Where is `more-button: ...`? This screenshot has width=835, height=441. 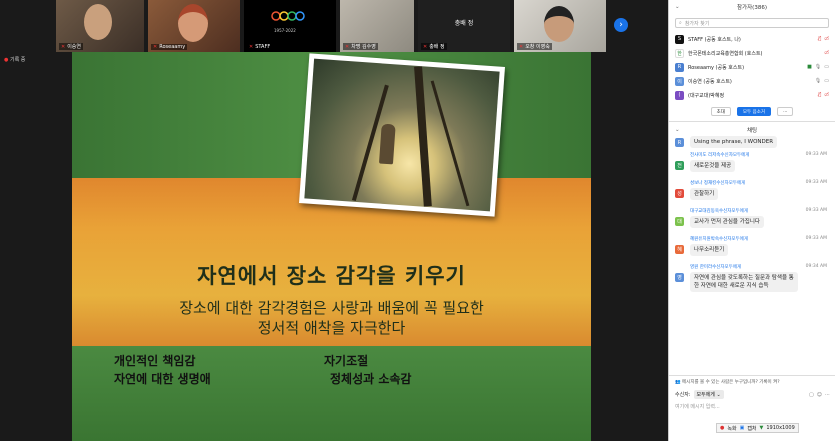 more-button: ... is located at coordinates (785, 111).